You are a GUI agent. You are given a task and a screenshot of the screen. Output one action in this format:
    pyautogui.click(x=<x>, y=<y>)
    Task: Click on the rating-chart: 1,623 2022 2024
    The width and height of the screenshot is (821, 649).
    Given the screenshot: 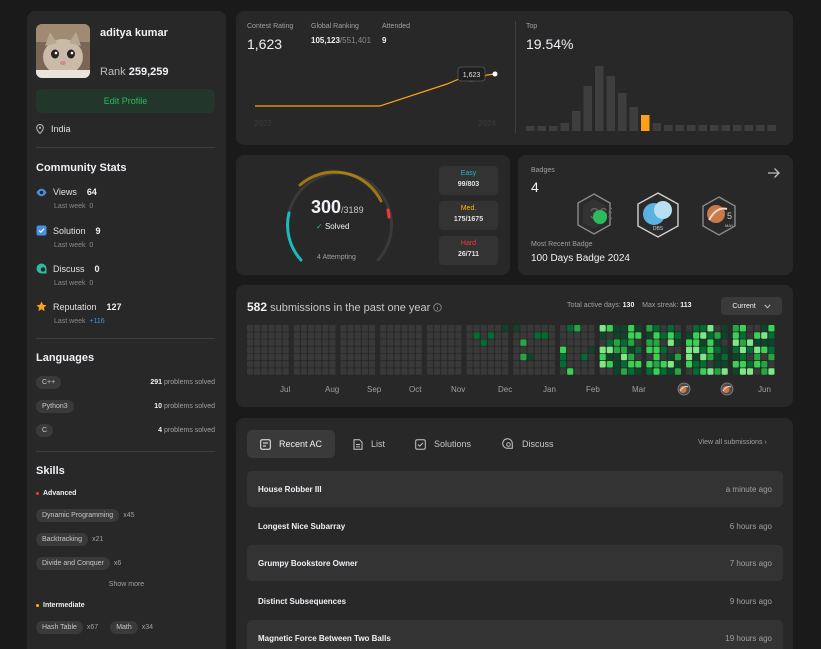 What is the action you would take?
    pyautogui.click(x=378, y=98)
    